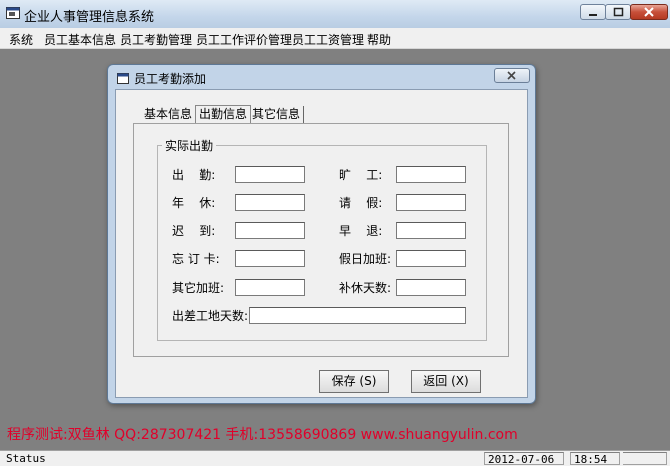  I want to click on maximize-icon, so click(618, 12).